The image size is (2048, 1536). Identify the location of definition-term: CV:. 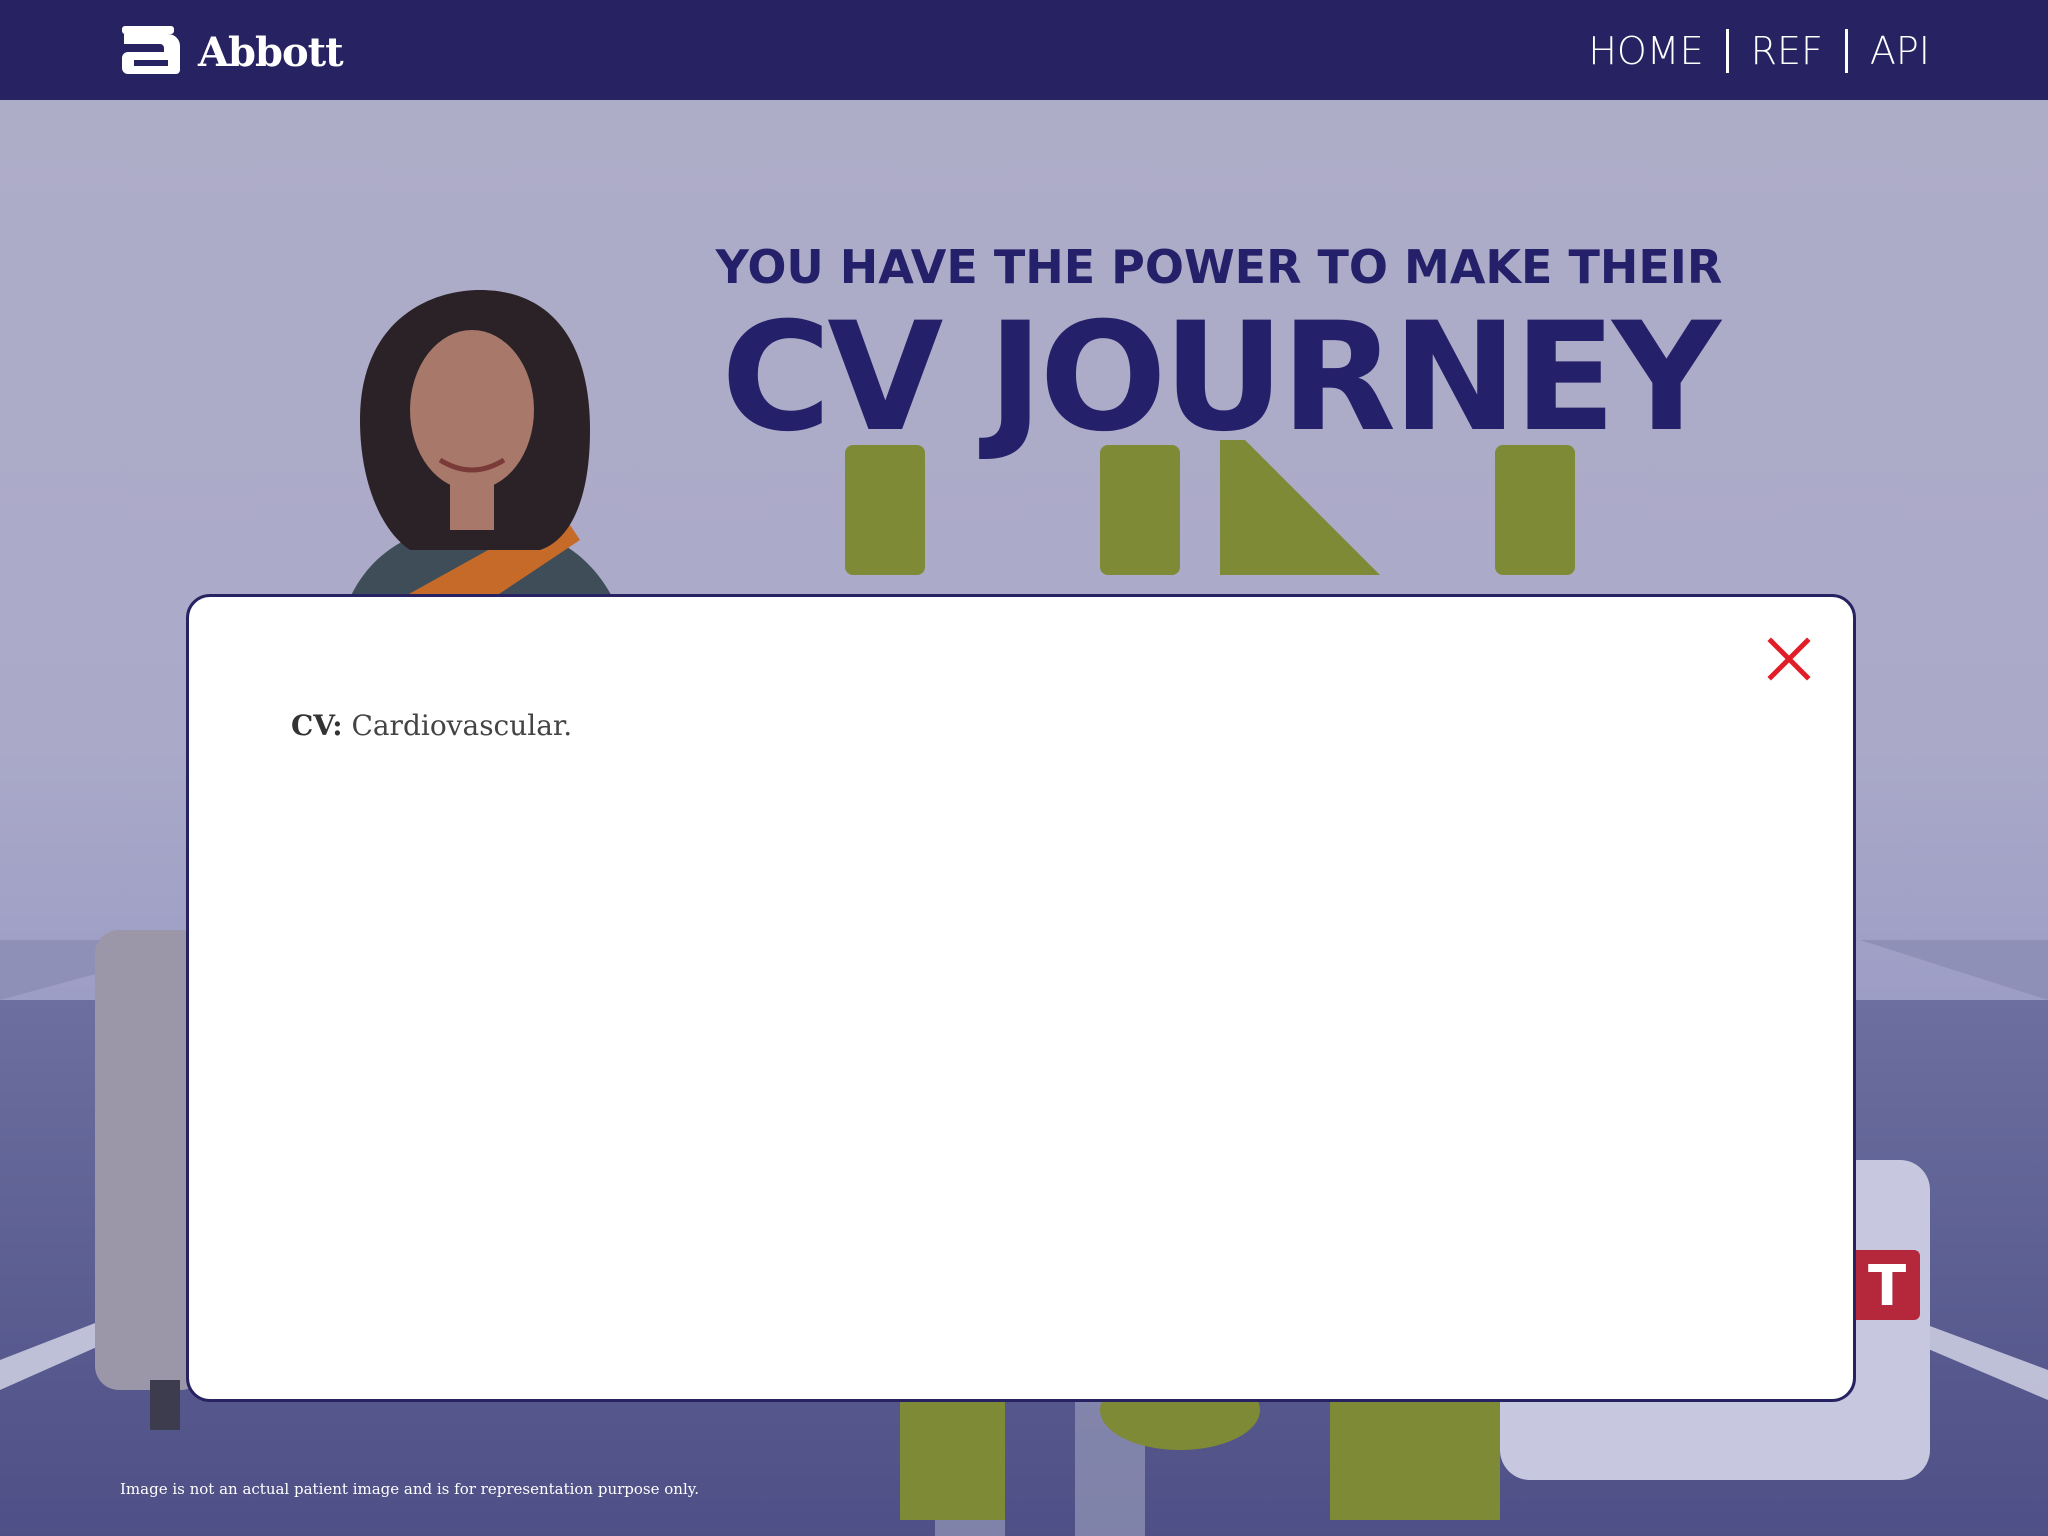
(317, 725).